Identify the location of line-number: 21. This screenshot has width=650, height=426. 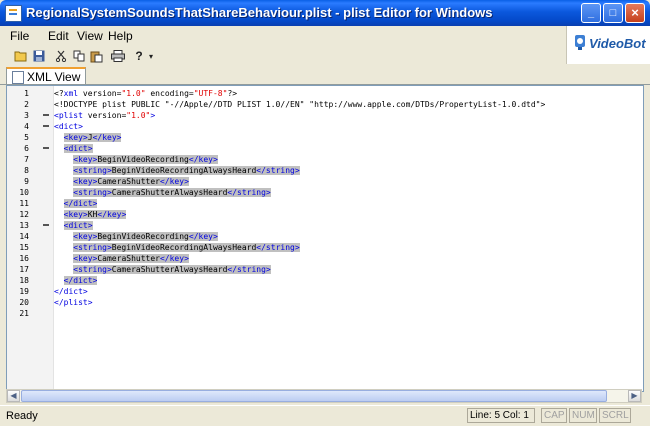
(24, 313).